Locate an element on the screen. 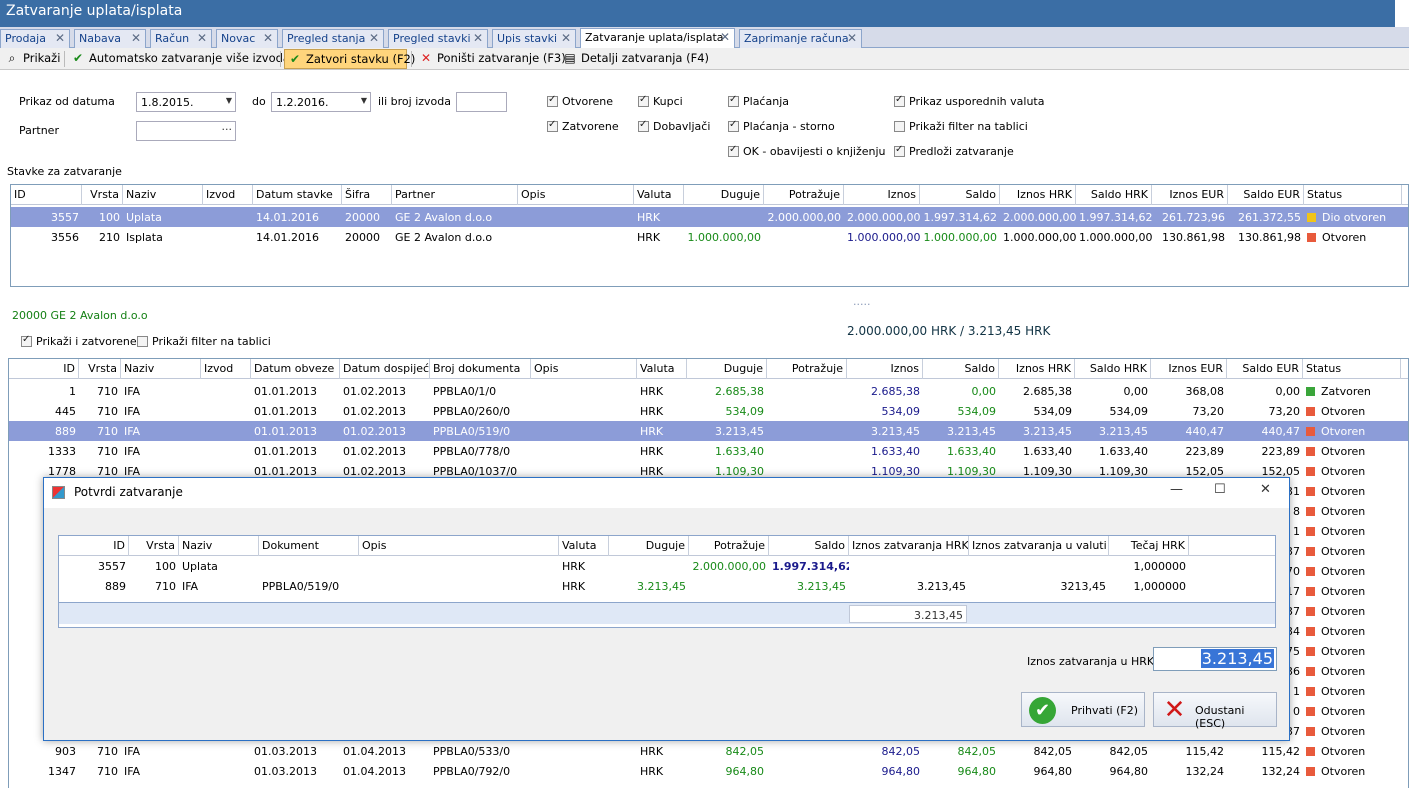 Image resolution: width=1409 pixels, height=788 pixels. column-header: Iznos zatvaranja HRK is located at coordinates (909, 546).